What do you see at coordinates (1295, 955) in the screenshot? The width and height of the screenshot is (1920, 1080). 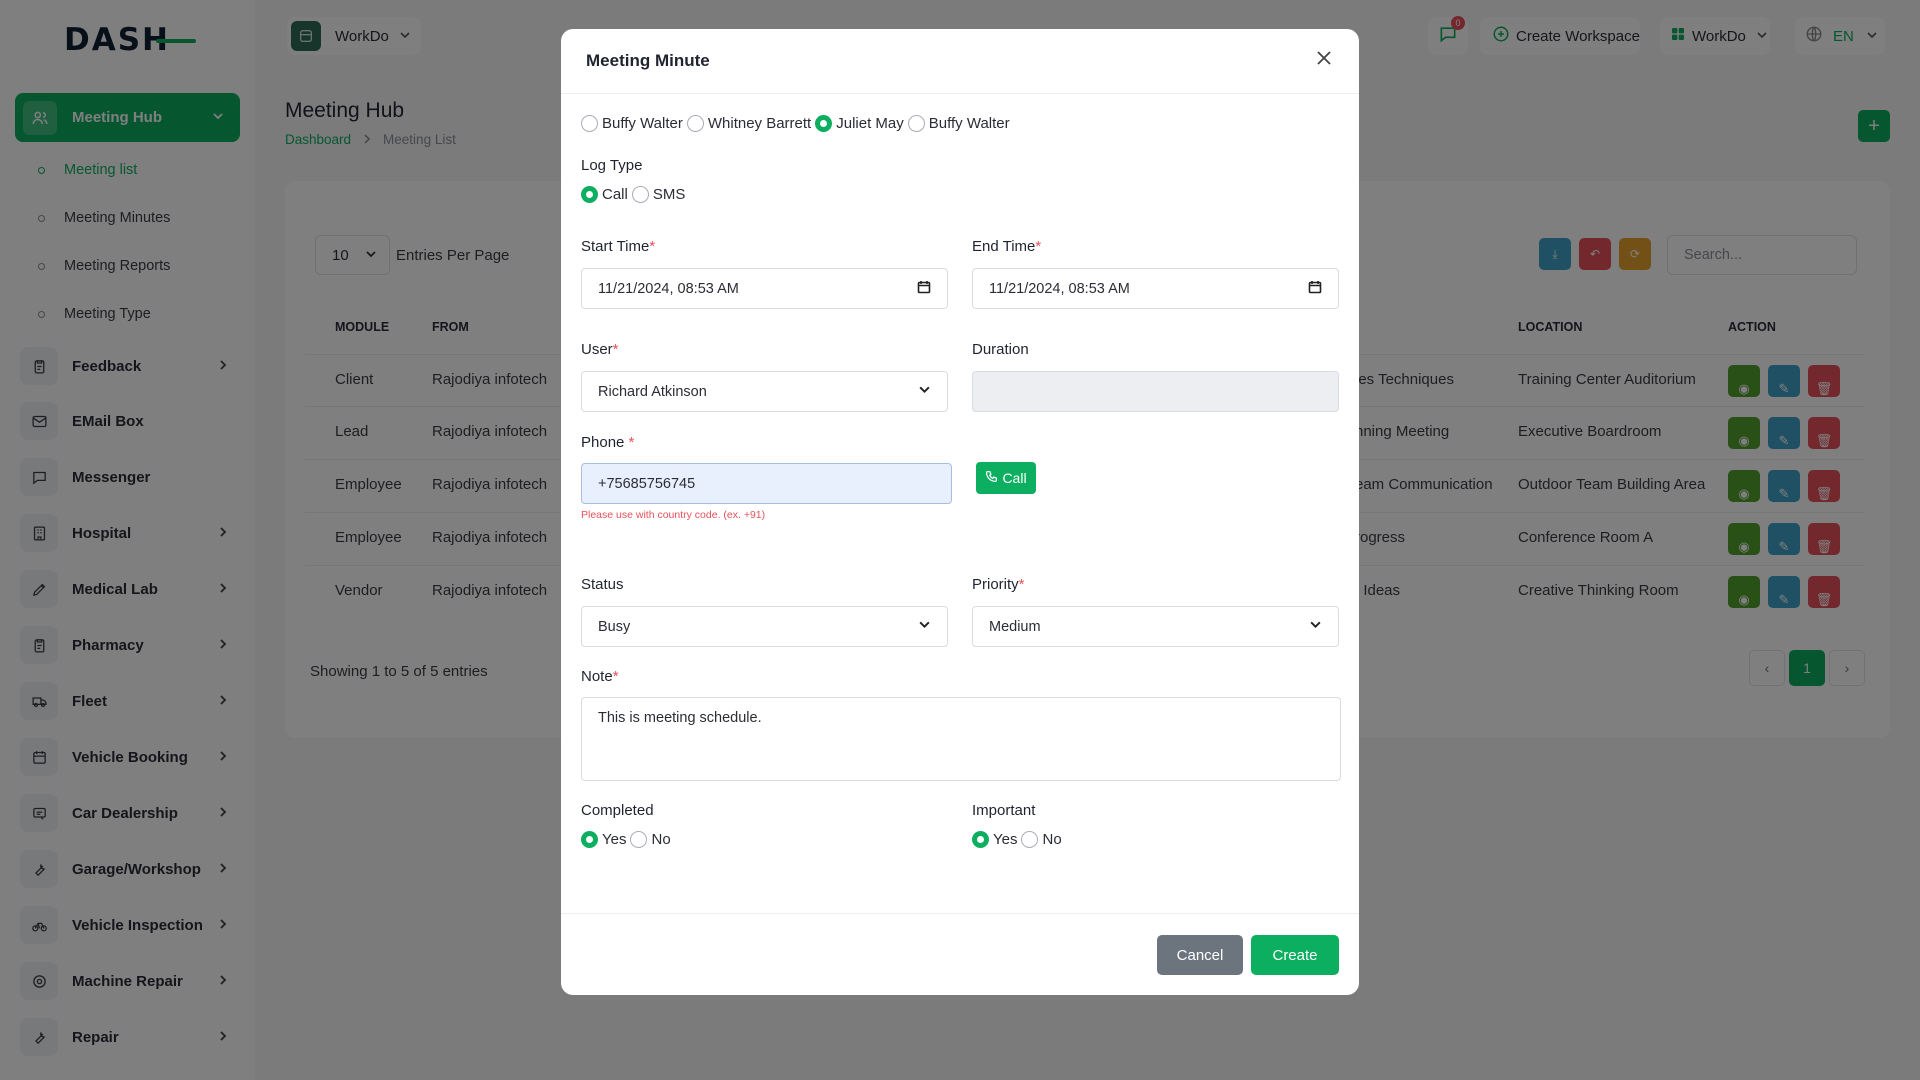 I see `create-button: Create` at bounding box center [1295, 955].